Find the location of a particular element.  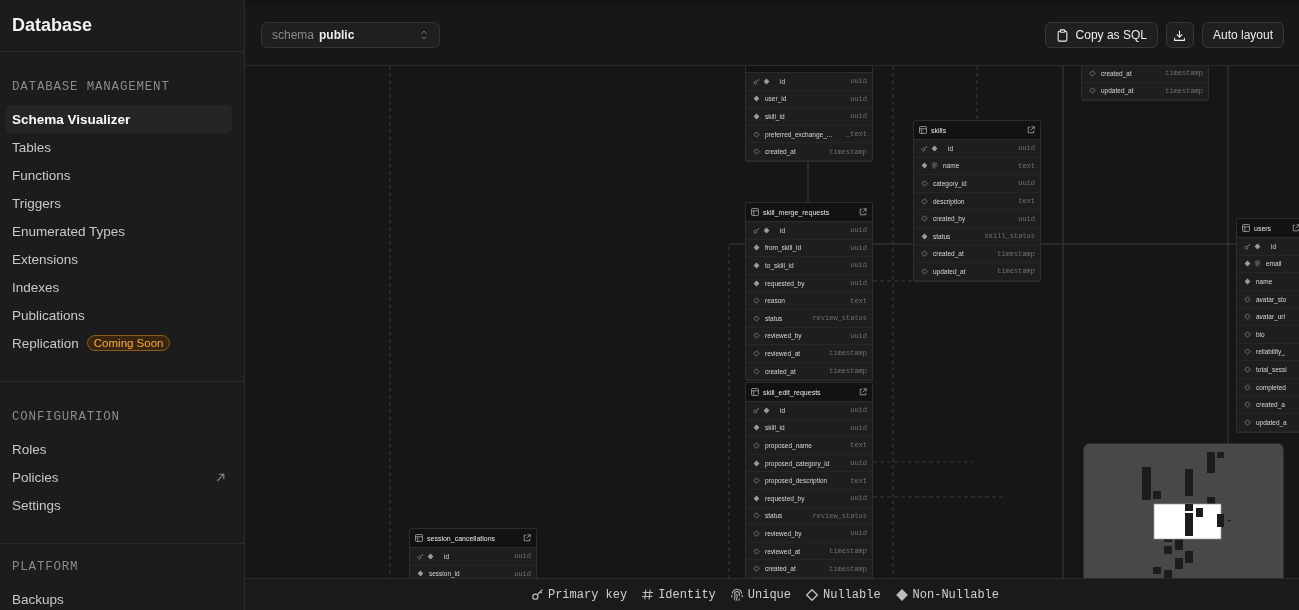

sidebar-item: Enumerated Types is located at coordinates (119, 231).